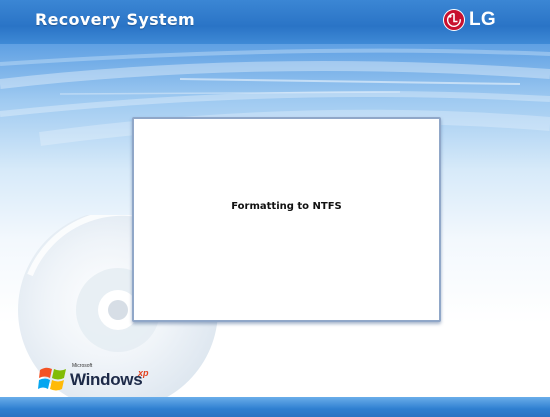 The width and height of the screenshot is (550, 417). I want to click on windows-xp-logo: Microsoft Windows xp, so click(93, 379).